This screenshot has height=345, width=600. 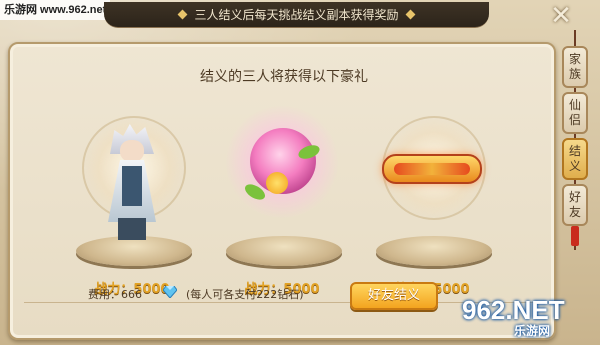 What do you see at coordinates (432, 196) in the screenshot?
I see `reward-title-badge: 战力：5000` at bounding box center [432, 196].